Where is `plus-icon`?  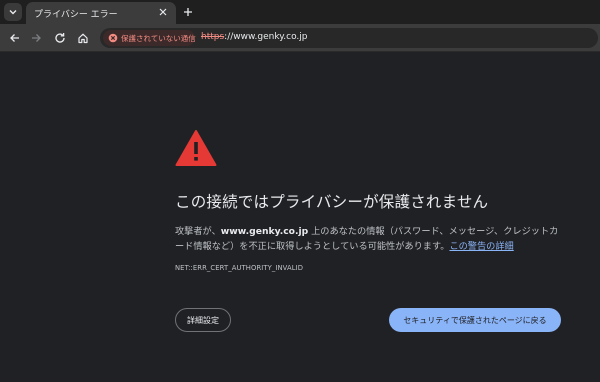
plus-icon is located at coordinates (188, 12).